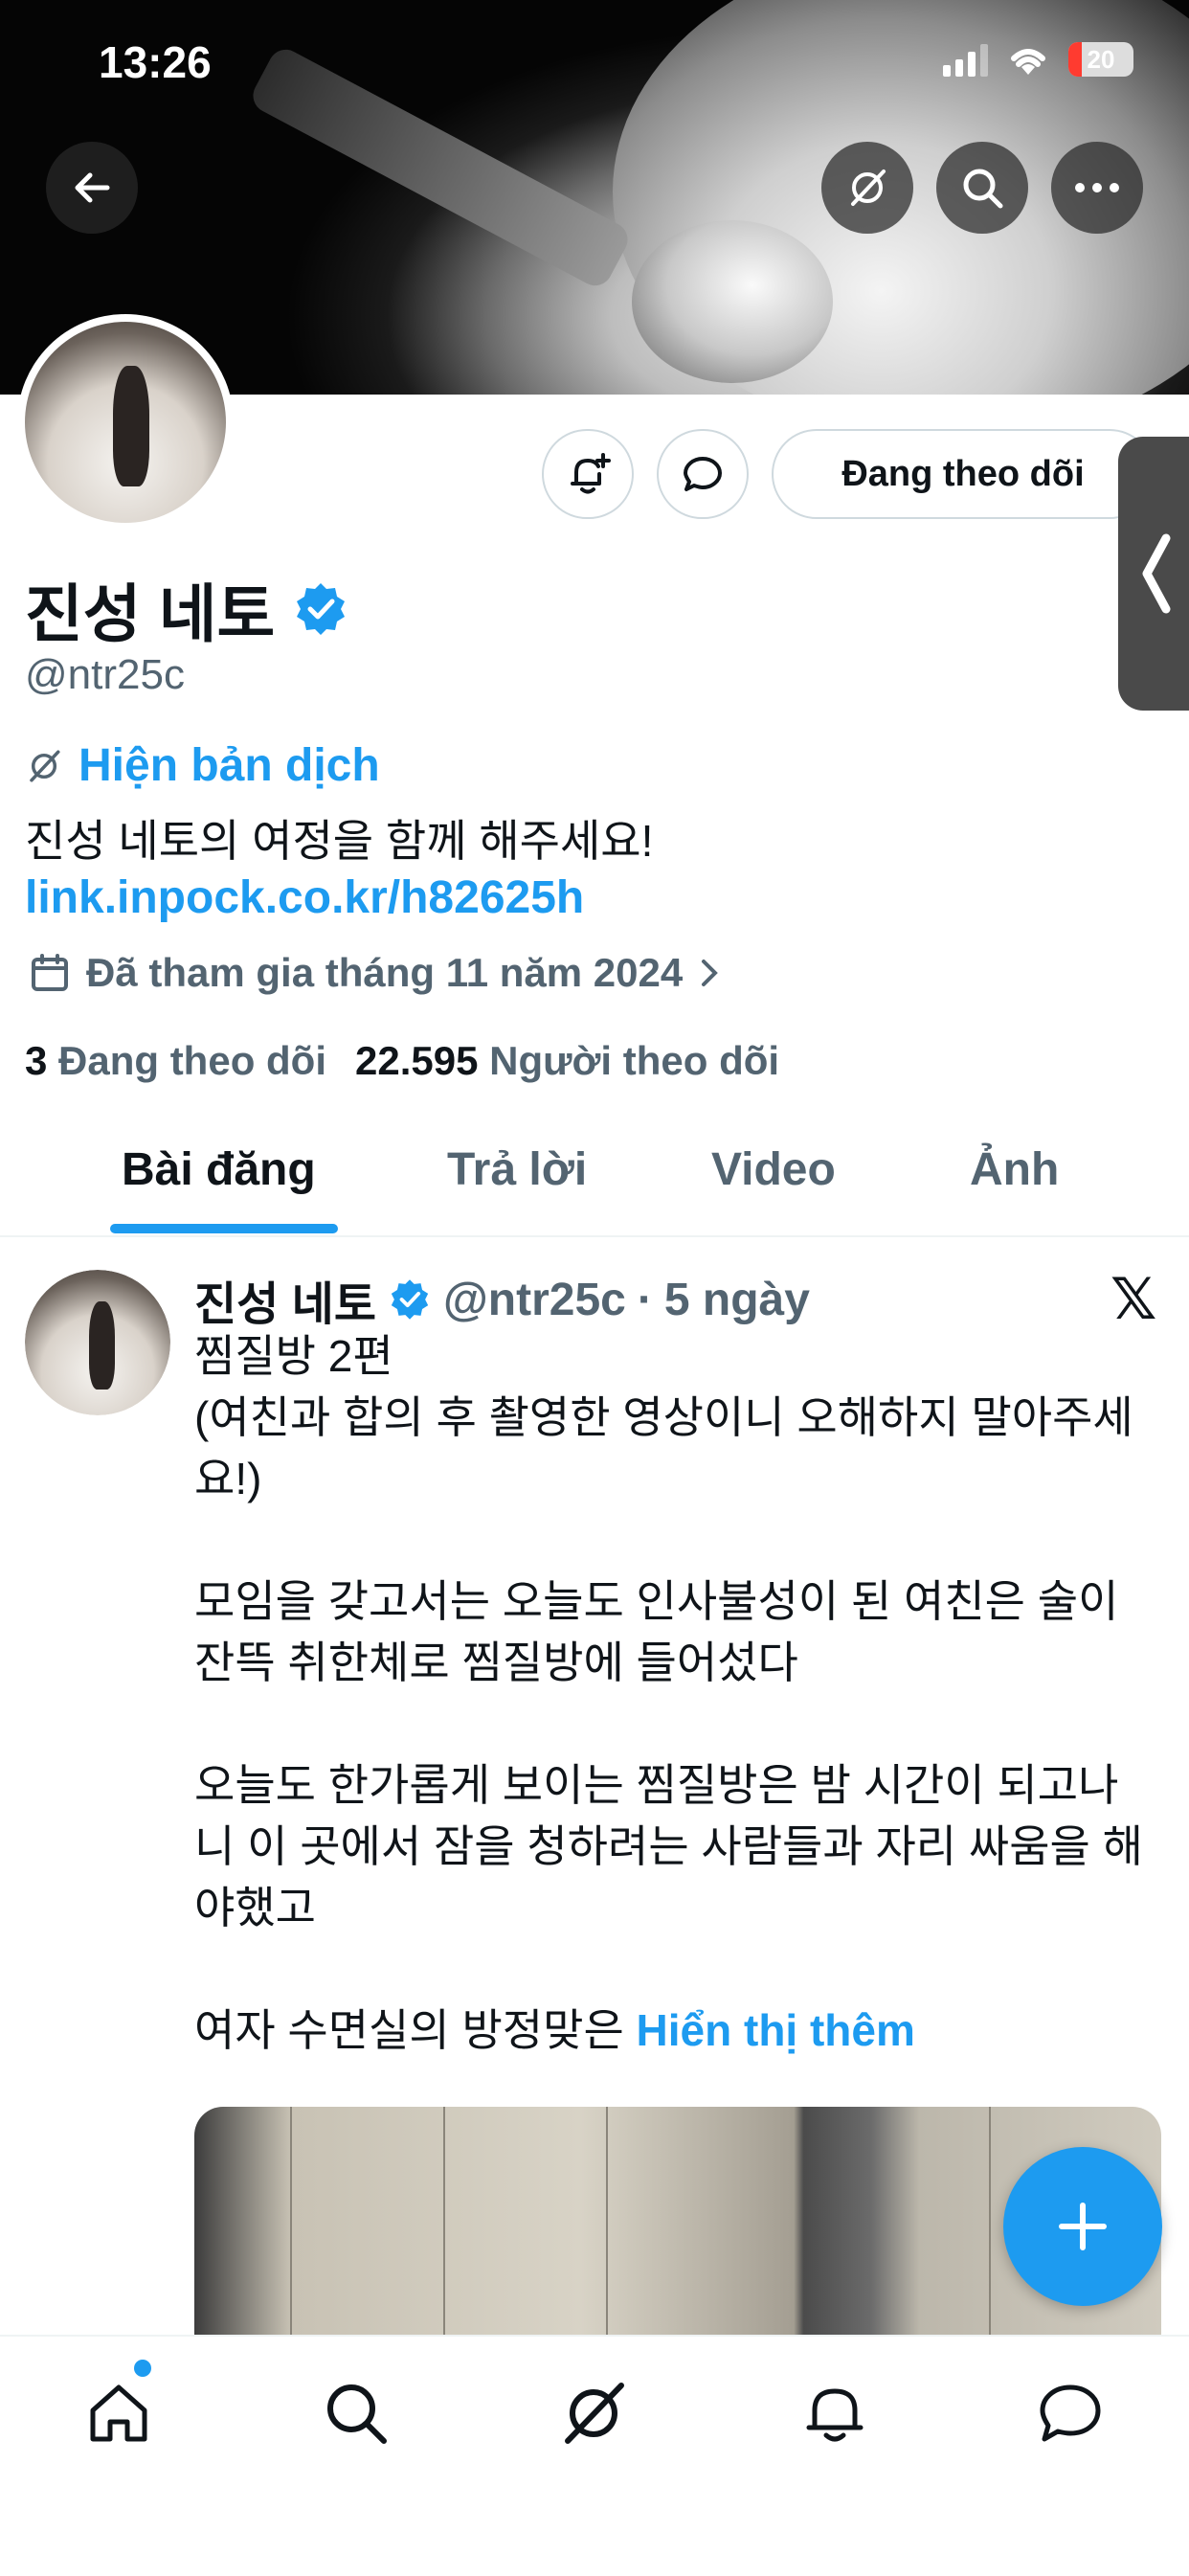 The height and width of the screenshot is (2576, 1189). Describe the element at coordinates (155, 62) in the screenshot. I see `status-time: 13:26` at that location.